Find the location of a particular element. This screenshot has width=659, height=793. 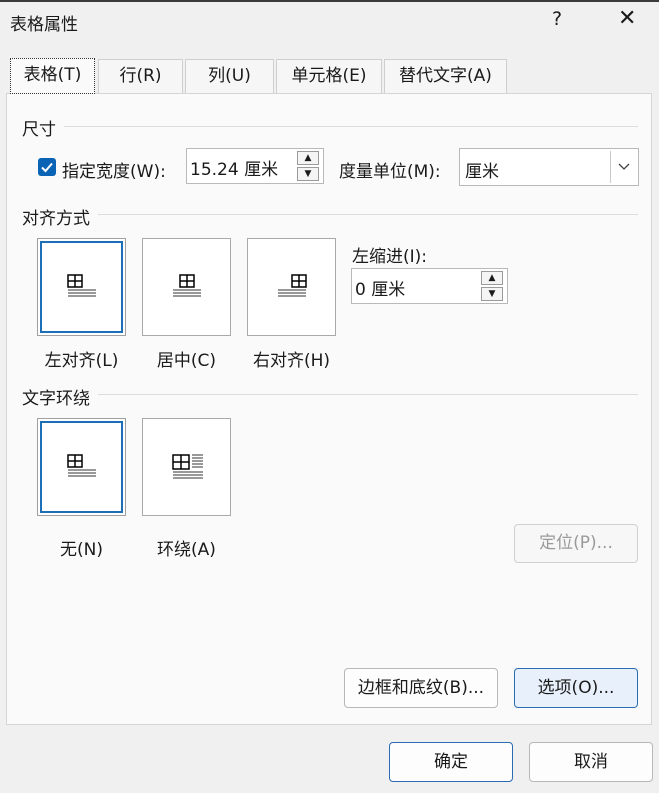

align-center-option is located at coordinates (186, 287).